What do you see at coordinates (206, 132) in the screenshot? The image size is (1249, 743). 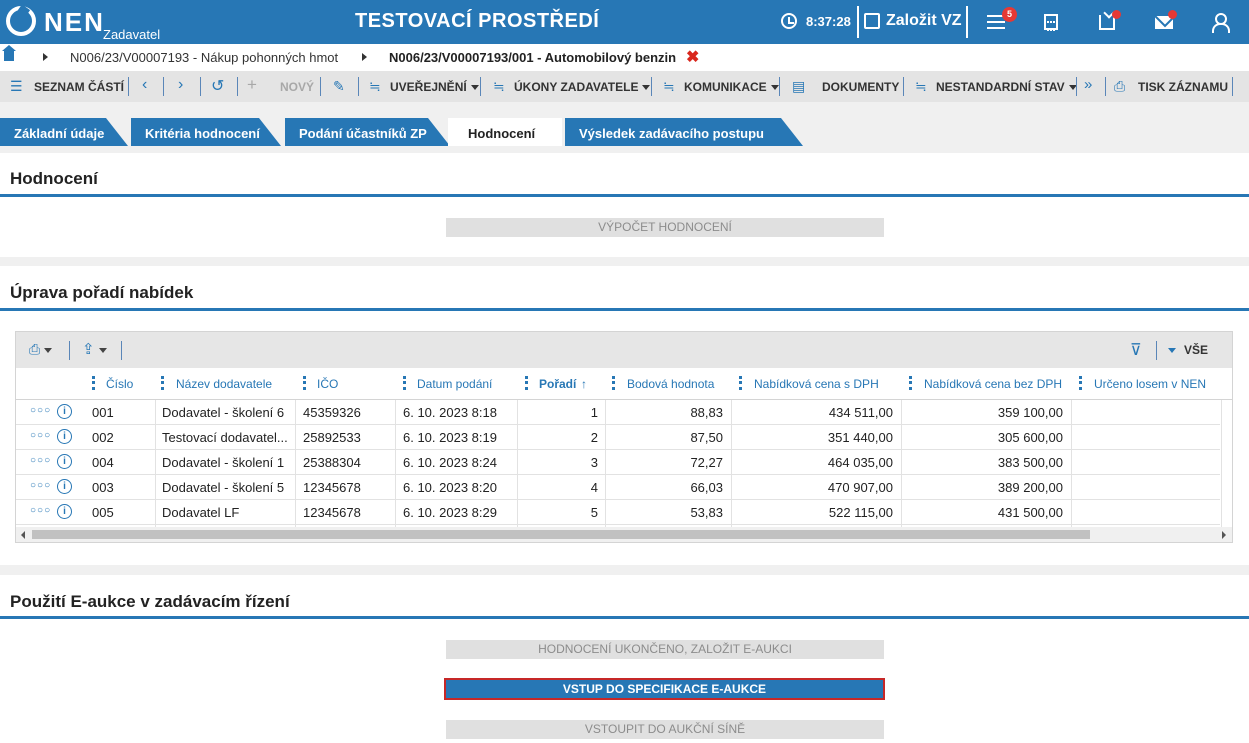 I see `tab-criteria: Kritéria hodnocení` at bounding box center [206, 132].